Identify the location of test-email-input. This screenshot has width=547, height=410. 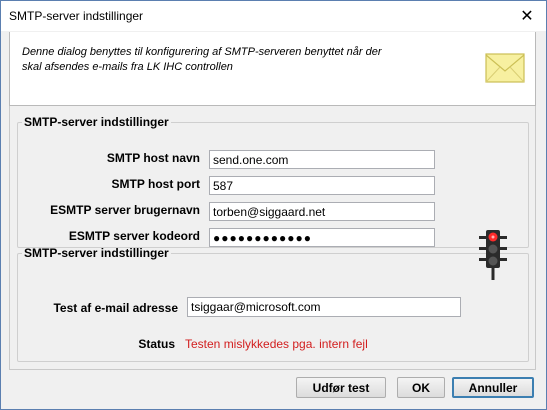
(324, 307).